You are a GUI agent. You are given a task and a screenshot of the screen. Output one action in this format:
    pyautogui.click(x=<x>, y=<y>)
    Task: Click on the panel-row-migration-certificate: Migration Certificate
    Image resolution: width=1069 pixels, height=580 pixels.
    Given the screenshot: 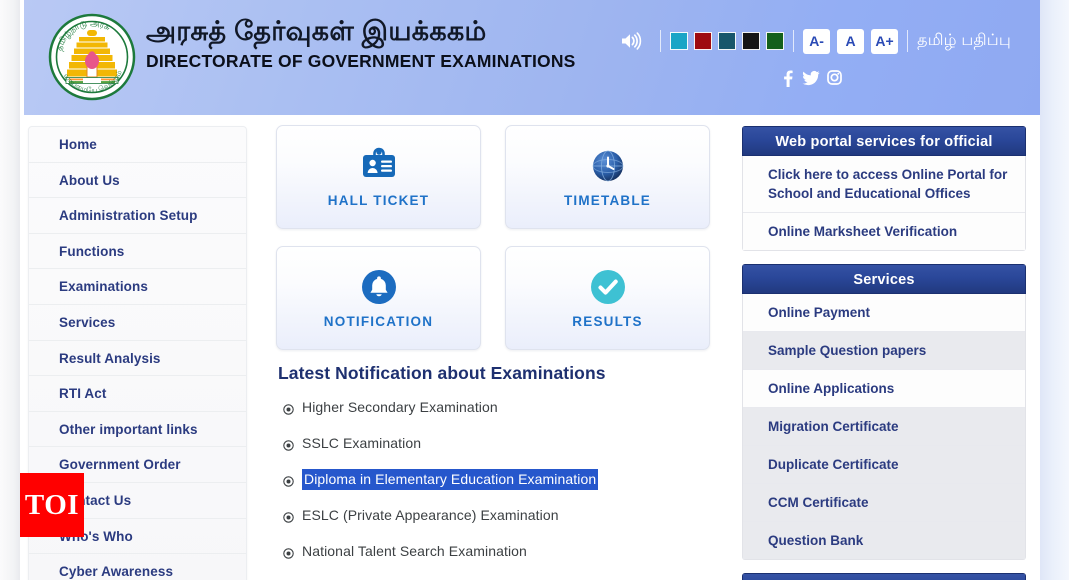 What is the action you would take?
    pyautogui.click(x=884, y=427)
    